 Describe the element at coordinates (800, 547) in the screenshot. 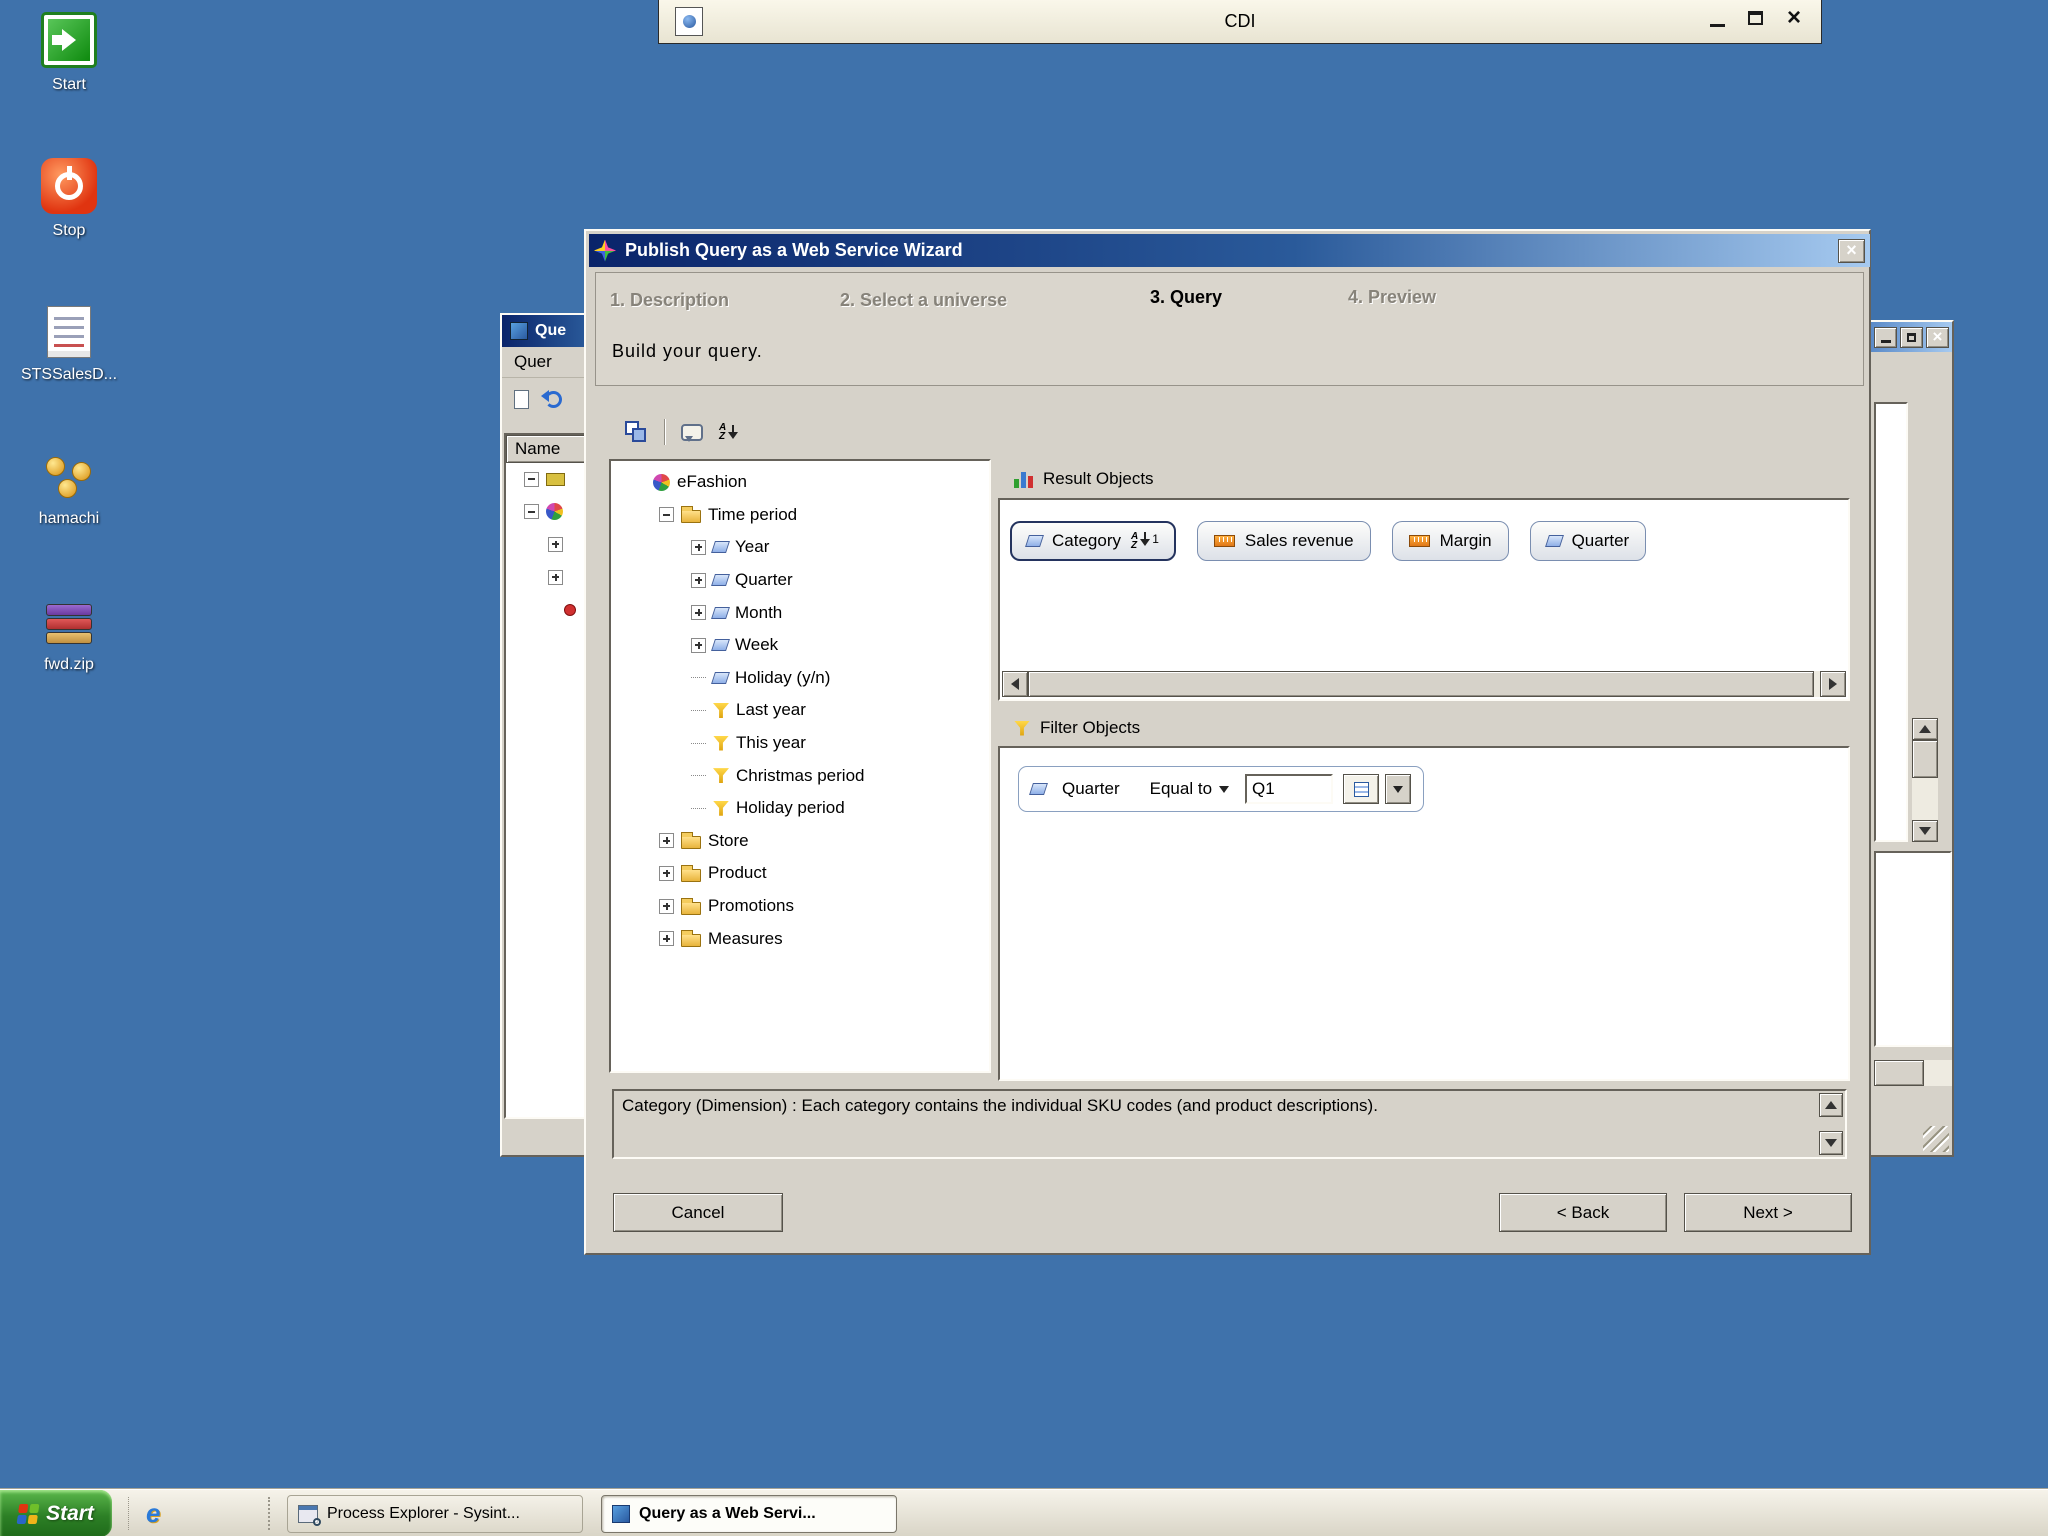

I see `tree-item-year: Year` at that location.